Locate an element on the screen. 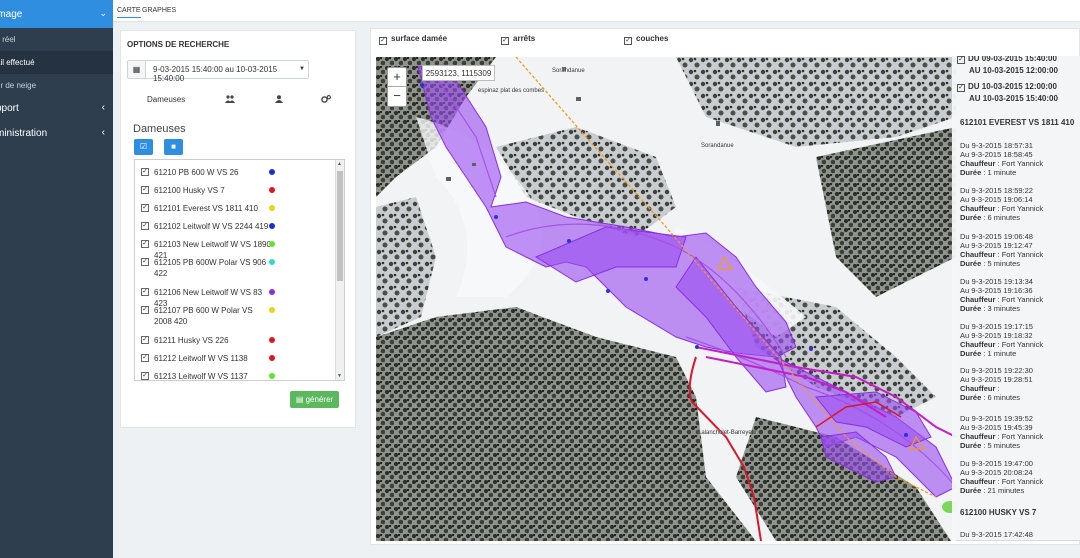  calendar-icon: ▦ is located at coordinates (137, 69).